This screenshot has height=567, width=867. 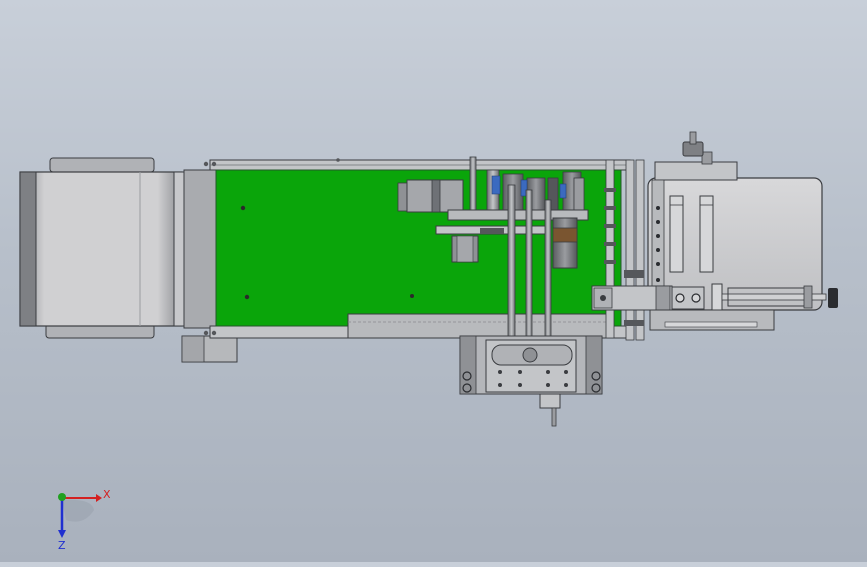 I want to click on discharge-unit, so click(x=714, y=236).